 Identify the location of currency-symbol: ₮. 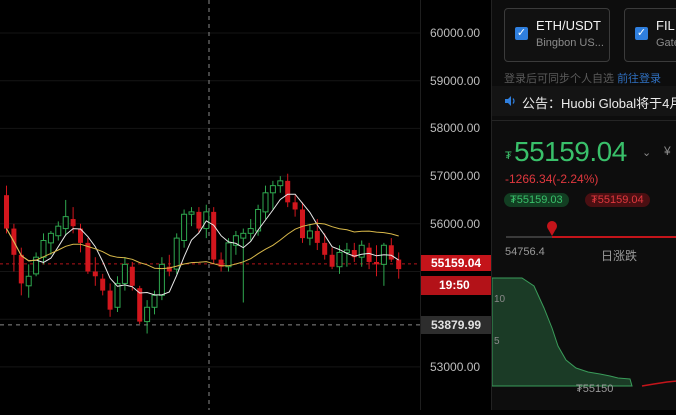
(508, 156).